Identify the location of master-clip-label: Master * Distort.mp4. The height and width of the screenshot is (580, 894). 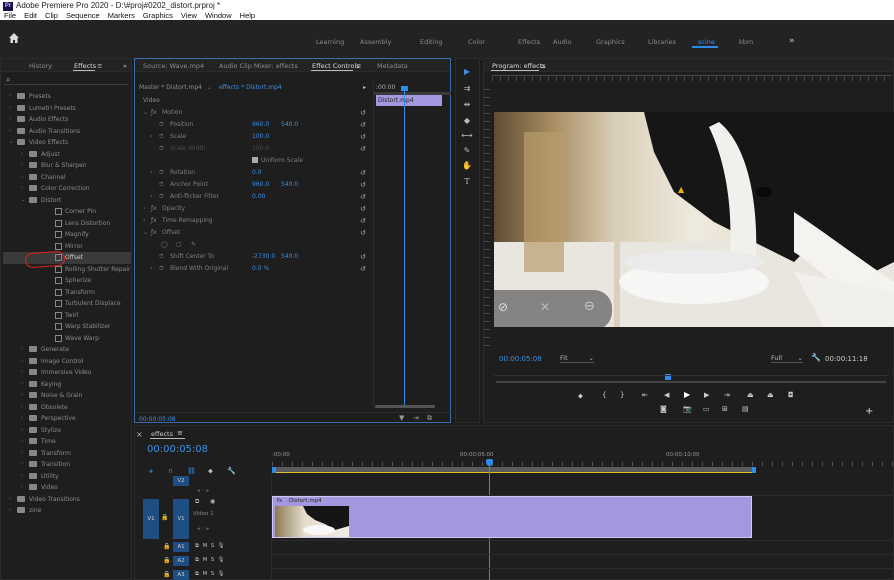
(170, 87).